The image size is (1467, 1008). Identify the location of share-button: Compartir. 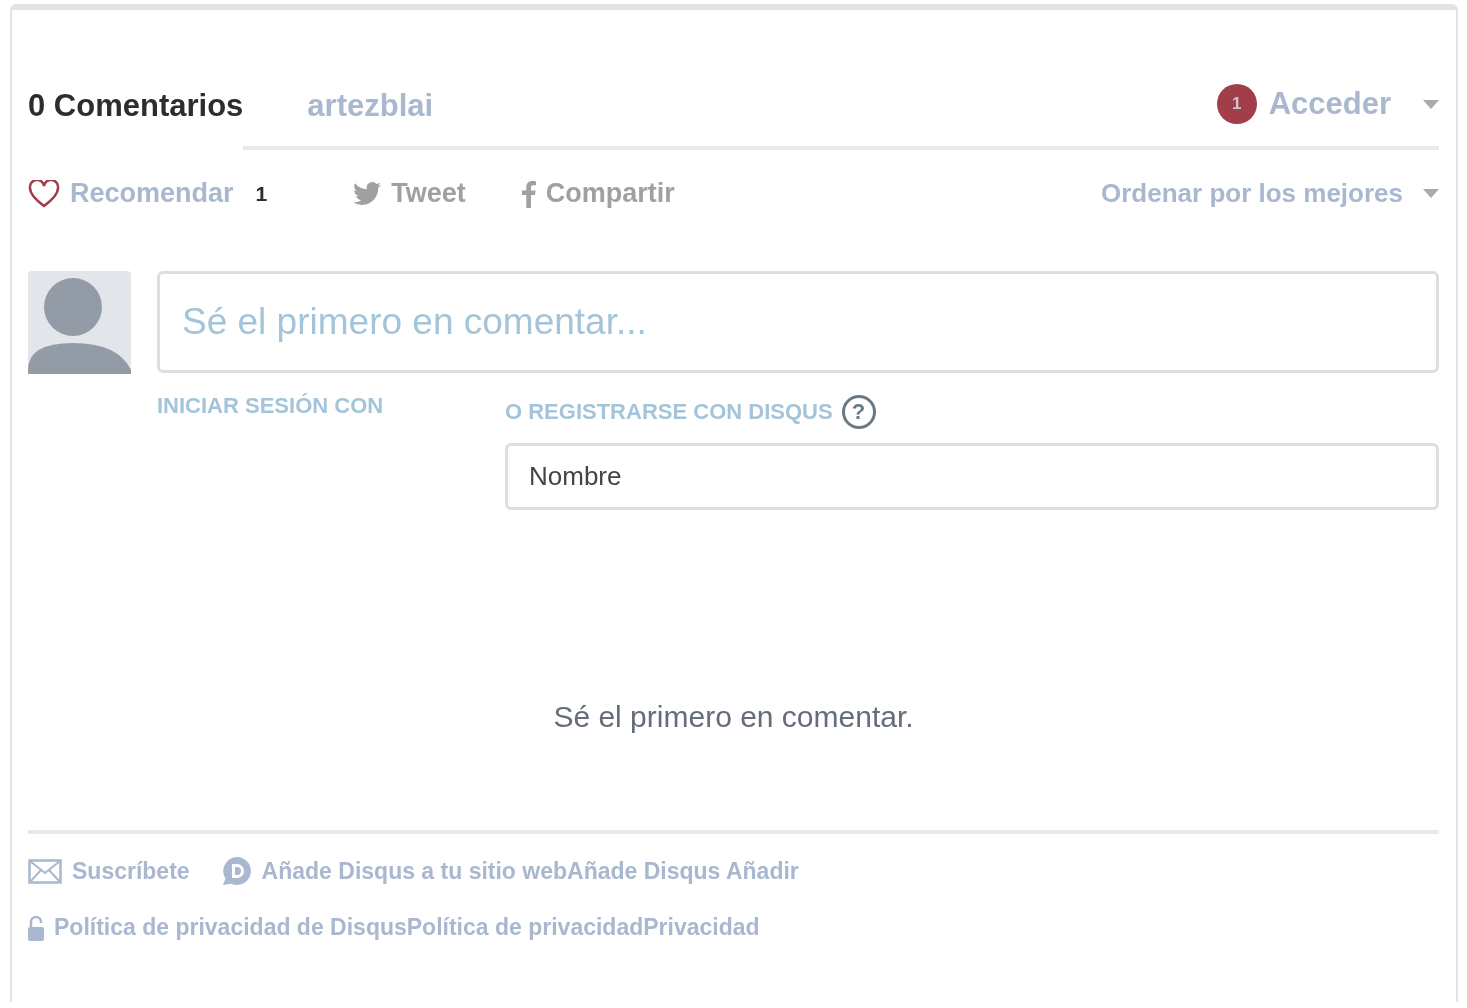
(598, 193).